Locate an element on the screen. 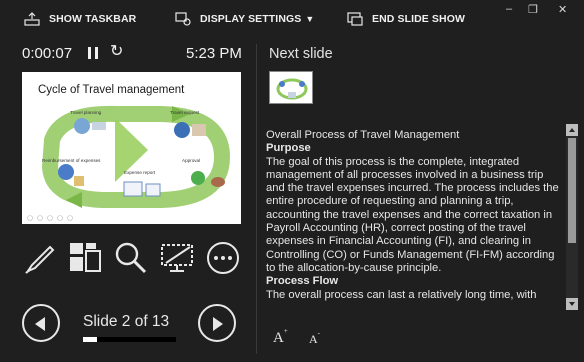  pen-icon is located at coordinates (39, 258).